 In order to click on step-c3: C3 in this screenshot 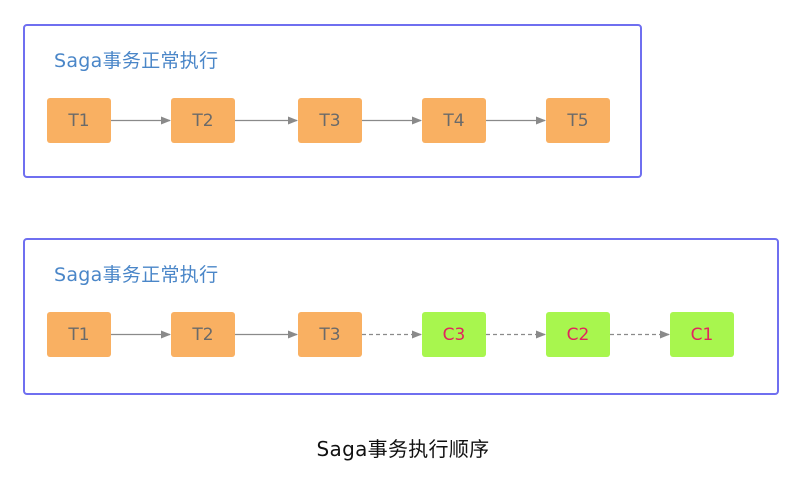, I will do `click(454, 334)`.